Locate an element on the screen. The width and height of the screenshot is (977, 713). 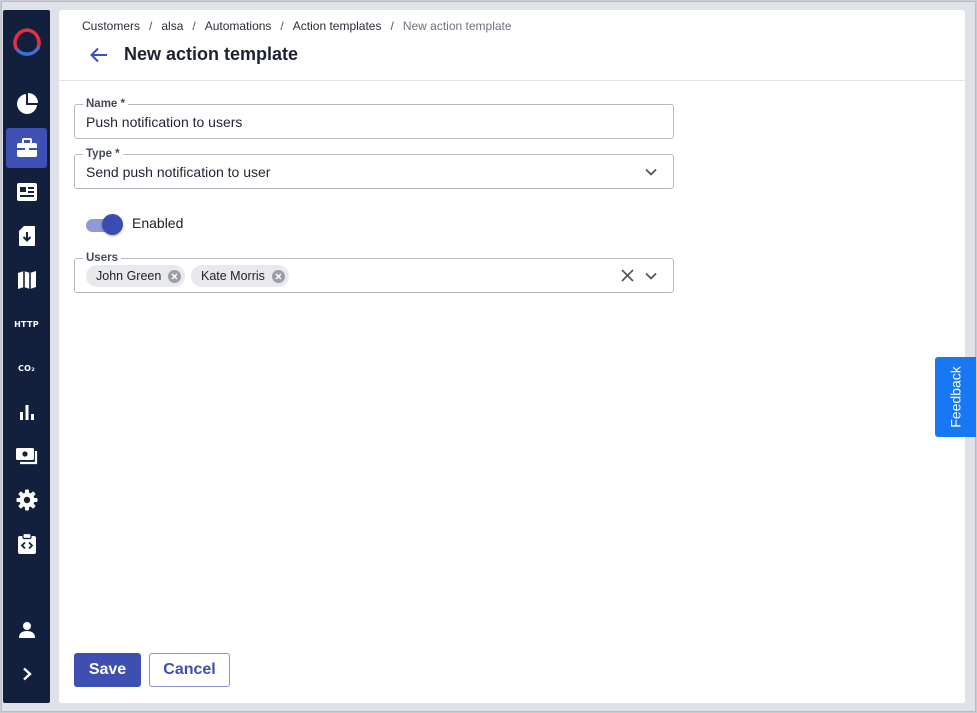
gear-icon is located at coordinates (26, 500).